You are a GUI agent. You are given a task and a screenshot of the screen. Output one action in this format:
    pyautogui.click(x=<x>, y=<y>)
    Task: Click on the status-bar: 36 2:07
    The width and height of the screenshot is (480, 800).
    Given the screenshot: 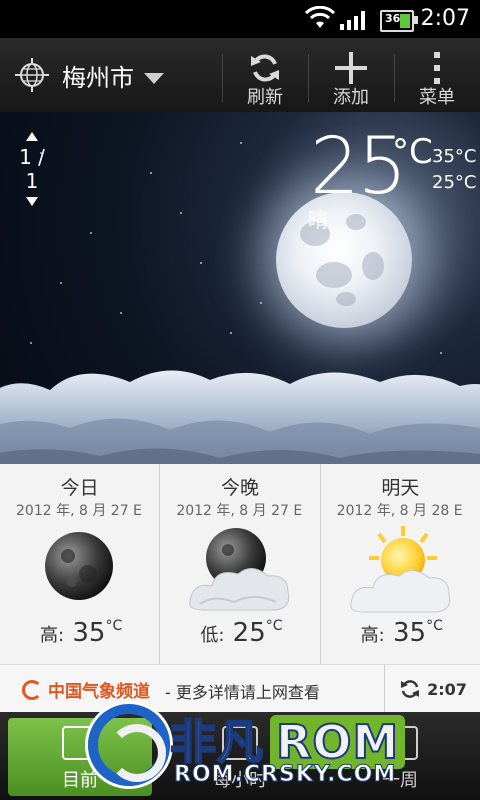 What is the action you would take?
    pyautogui.click(x=240, y=19)
    